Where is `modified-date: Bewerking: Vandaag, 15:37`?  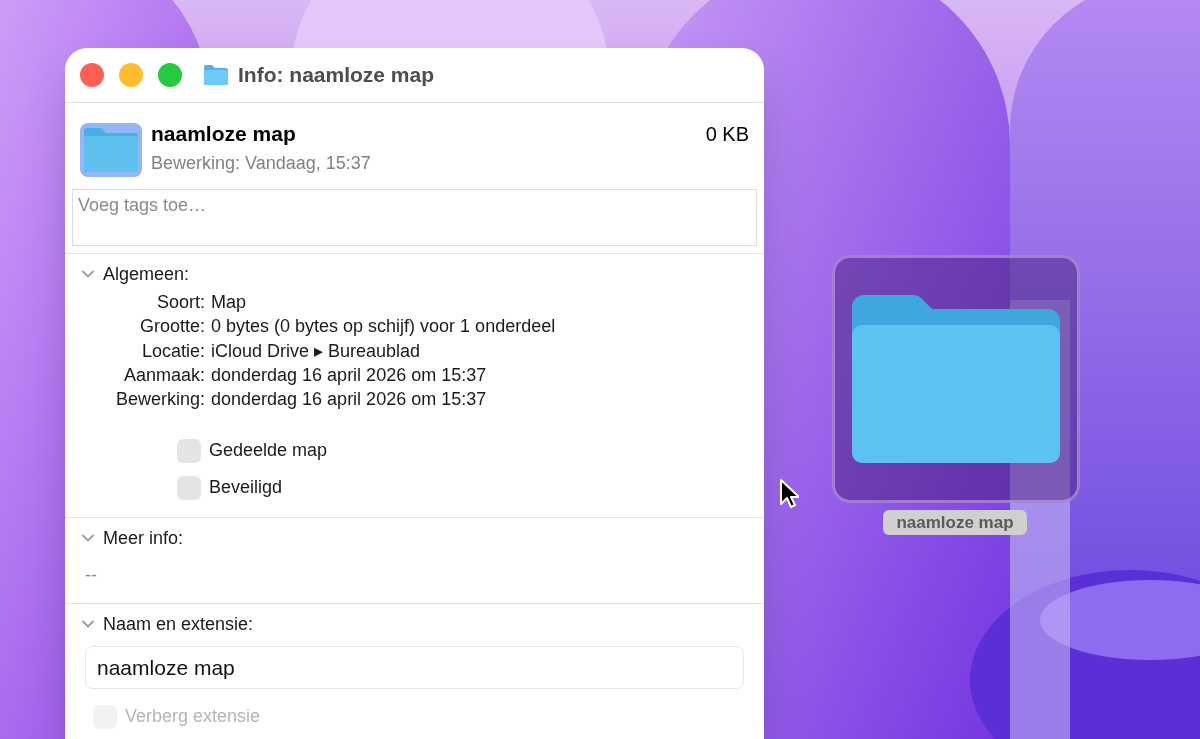 modified-date: Bewerking: Vandaag, 15:37 is located at coordinates (261, 163).